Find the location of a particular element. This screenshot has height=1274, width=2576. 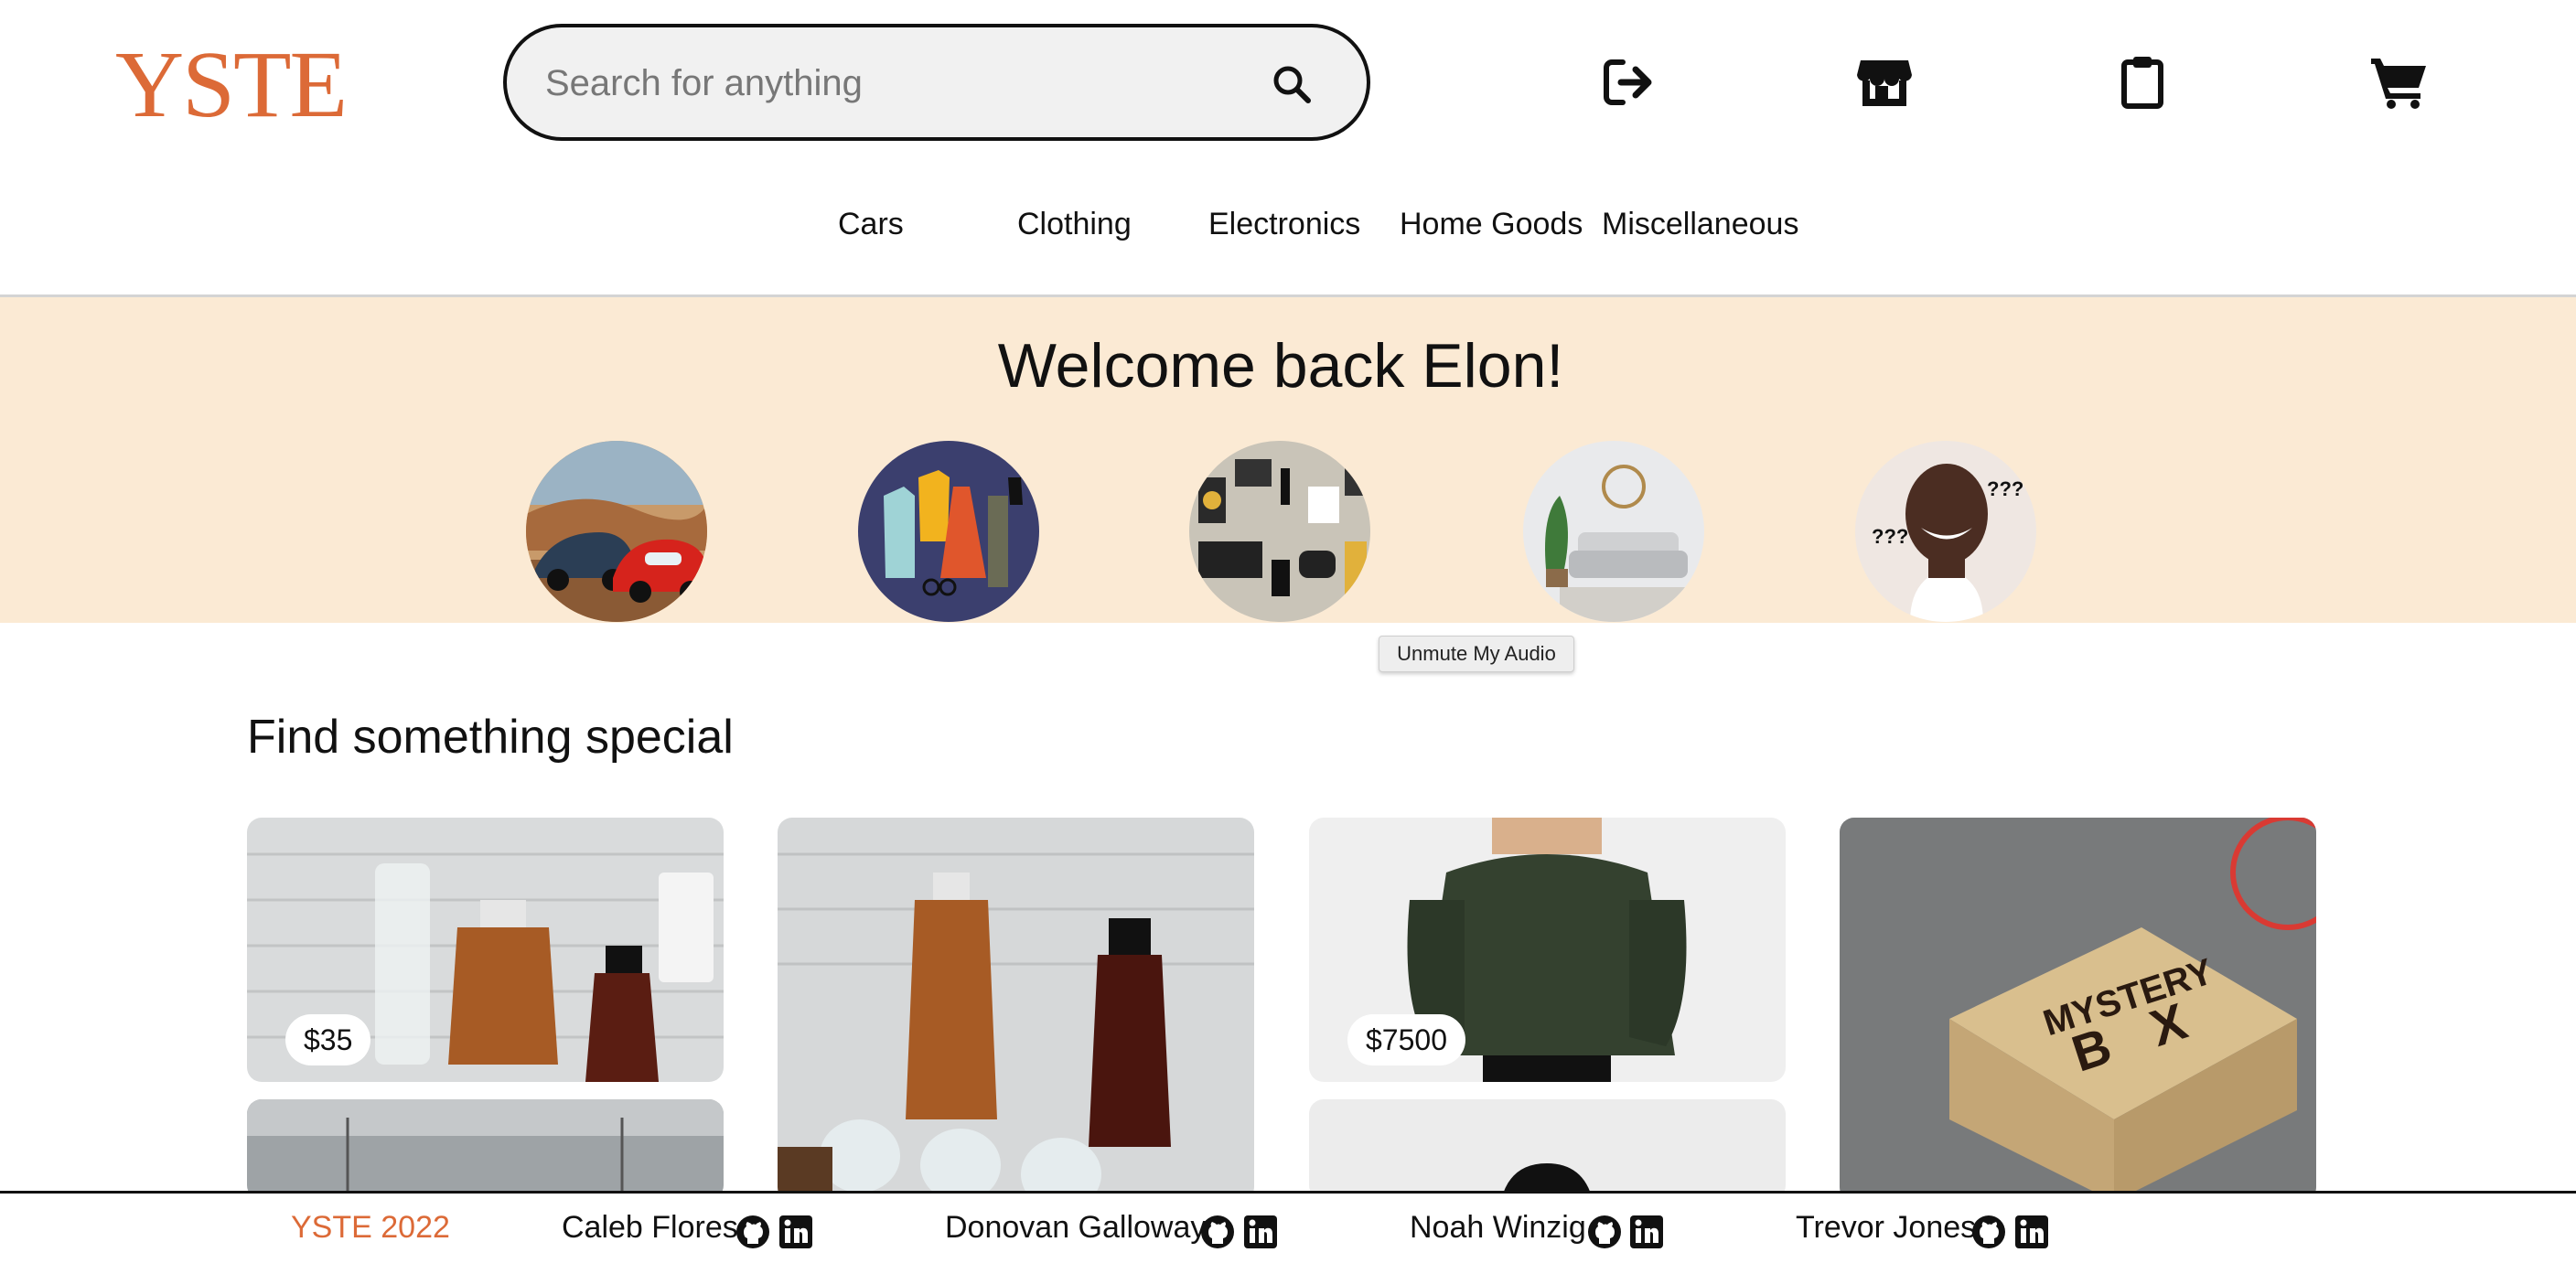

listing-price: $7500 is located at coordinates (1406, 1039).